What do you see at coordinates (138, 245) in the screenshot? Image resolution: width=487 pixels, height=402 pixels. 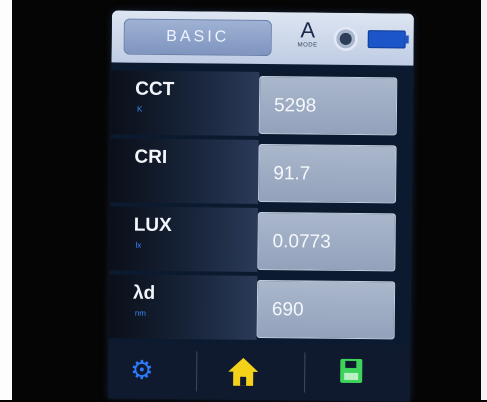 I see `row-unit: lx` at bounding box center [138, 245].